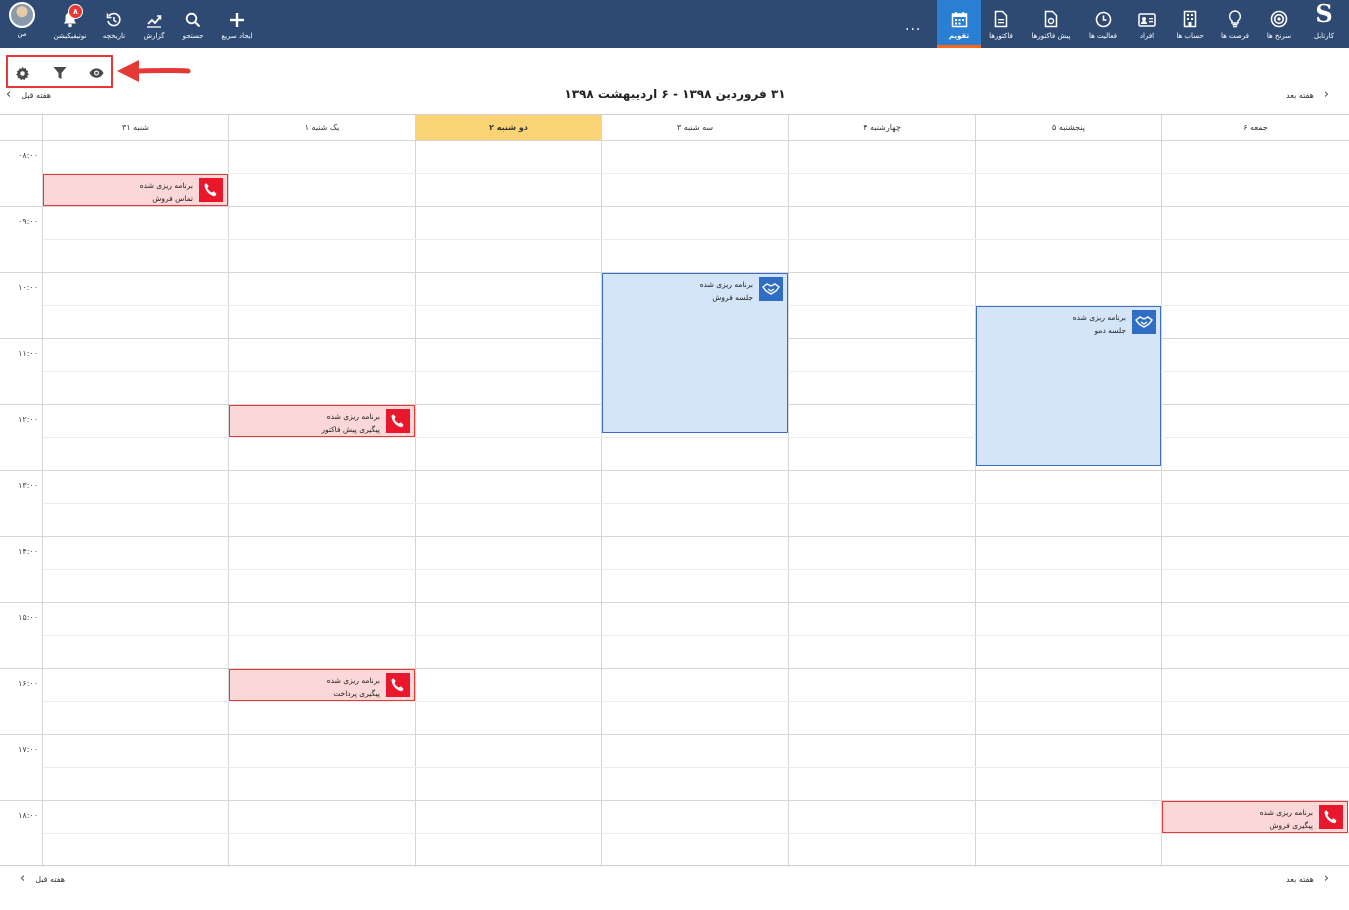  I want to click on day-header: یک شنبه ۱, so click(321, 127).